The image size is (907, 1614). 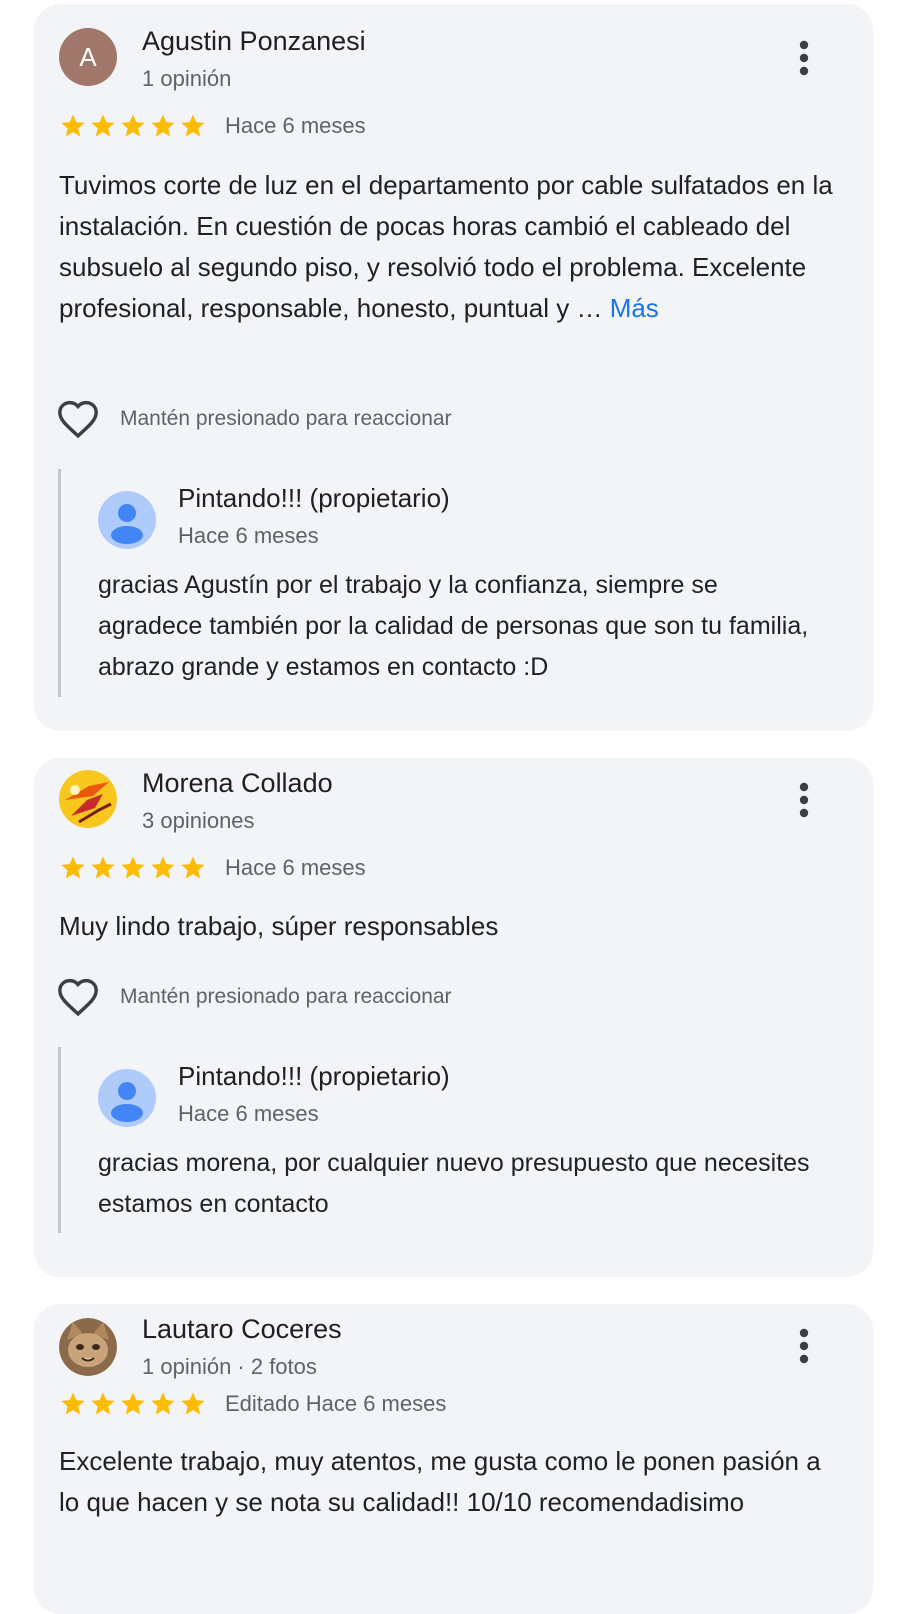 I want to click on reviewer-name: Lautaro Coceres, so click(x=242, y=1329).